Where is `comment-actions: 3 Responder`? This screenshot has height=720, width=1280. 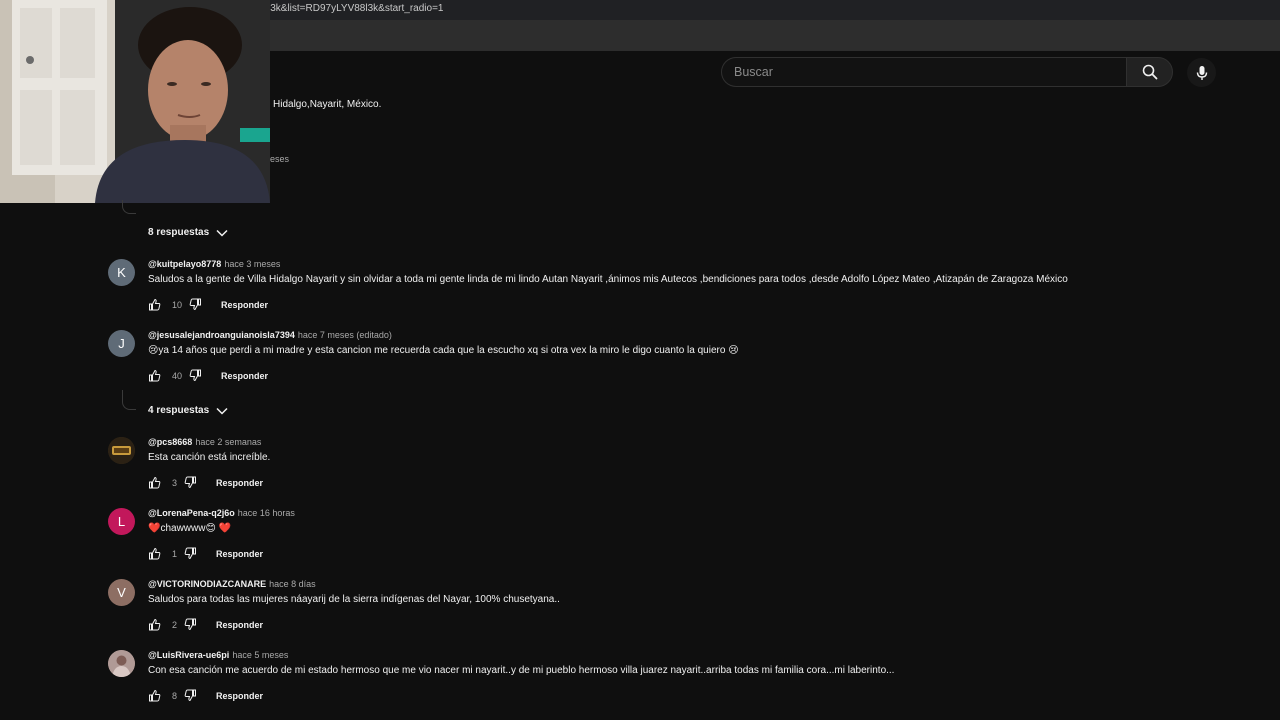
comment-actions: 3 Responder is located at coordinates (205, 482).